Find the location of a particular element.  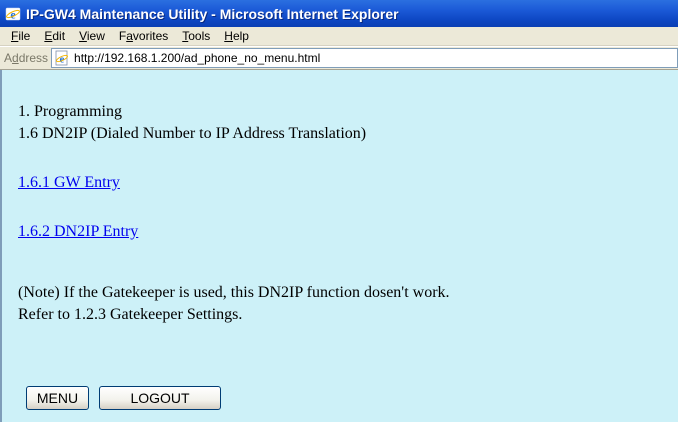

menu-edit: Edit is located at coordinates (54, 36).